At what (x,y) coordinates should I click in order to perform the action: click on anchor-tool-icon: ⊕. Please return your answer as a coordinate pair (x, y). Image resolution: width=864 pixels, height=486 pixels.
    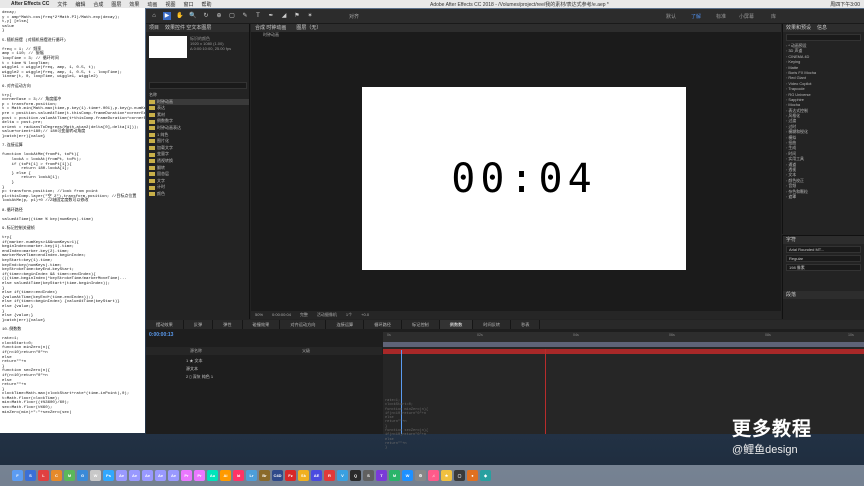
    Looking at the image, I should click on (219, 16).